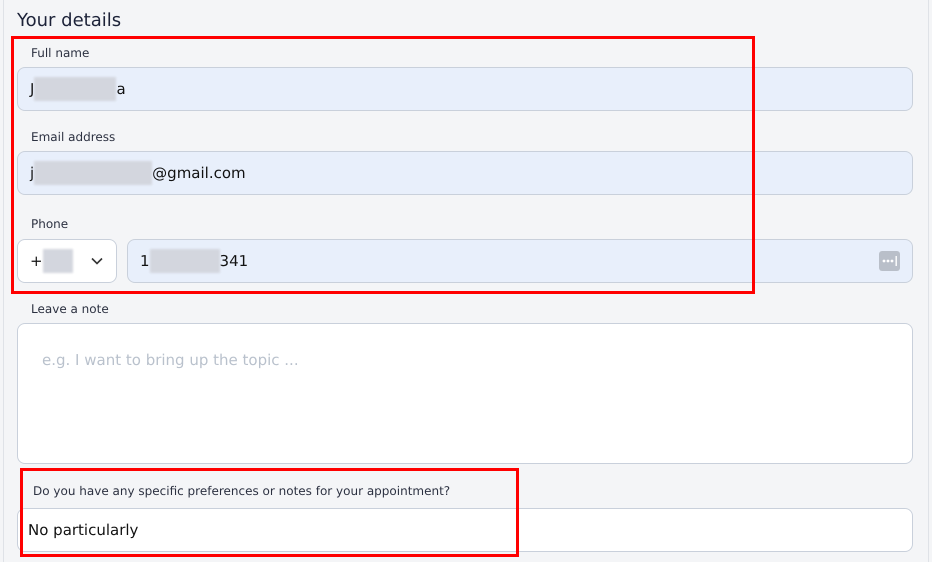 Image resolution: width=932 pixels, height=562 pixels. I want to click on redaction-blur, so click(185, 261).